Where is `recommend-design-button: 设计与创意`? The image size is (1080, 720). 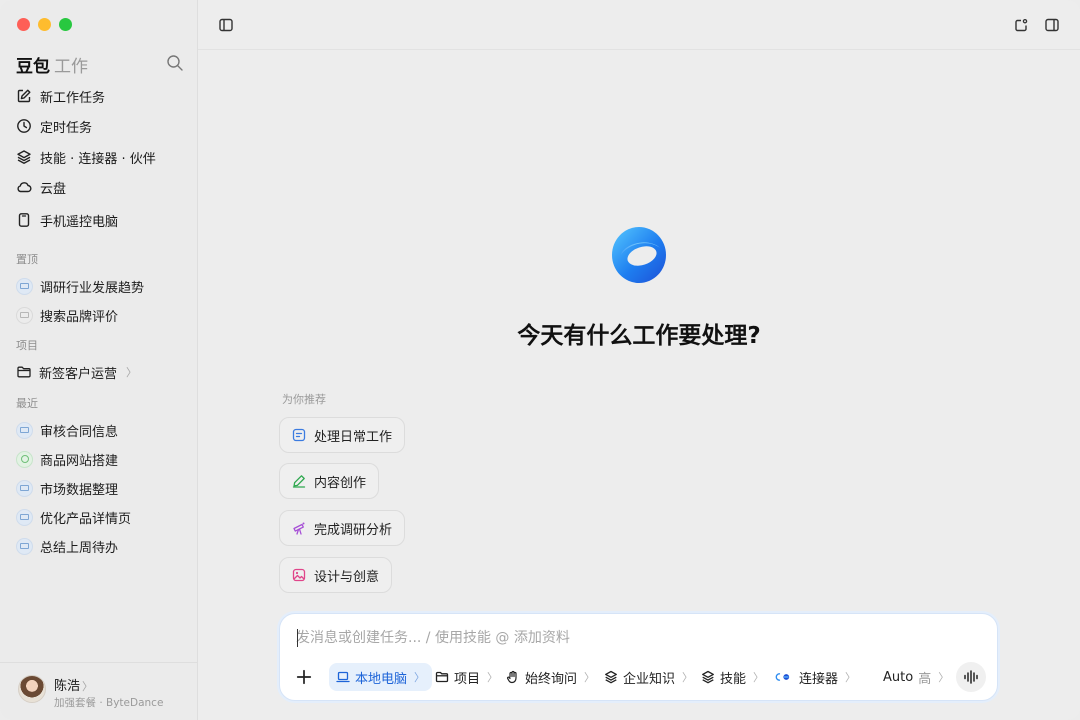 recommend-design-button: 设计与创意 is located at coordinates (336, 575).